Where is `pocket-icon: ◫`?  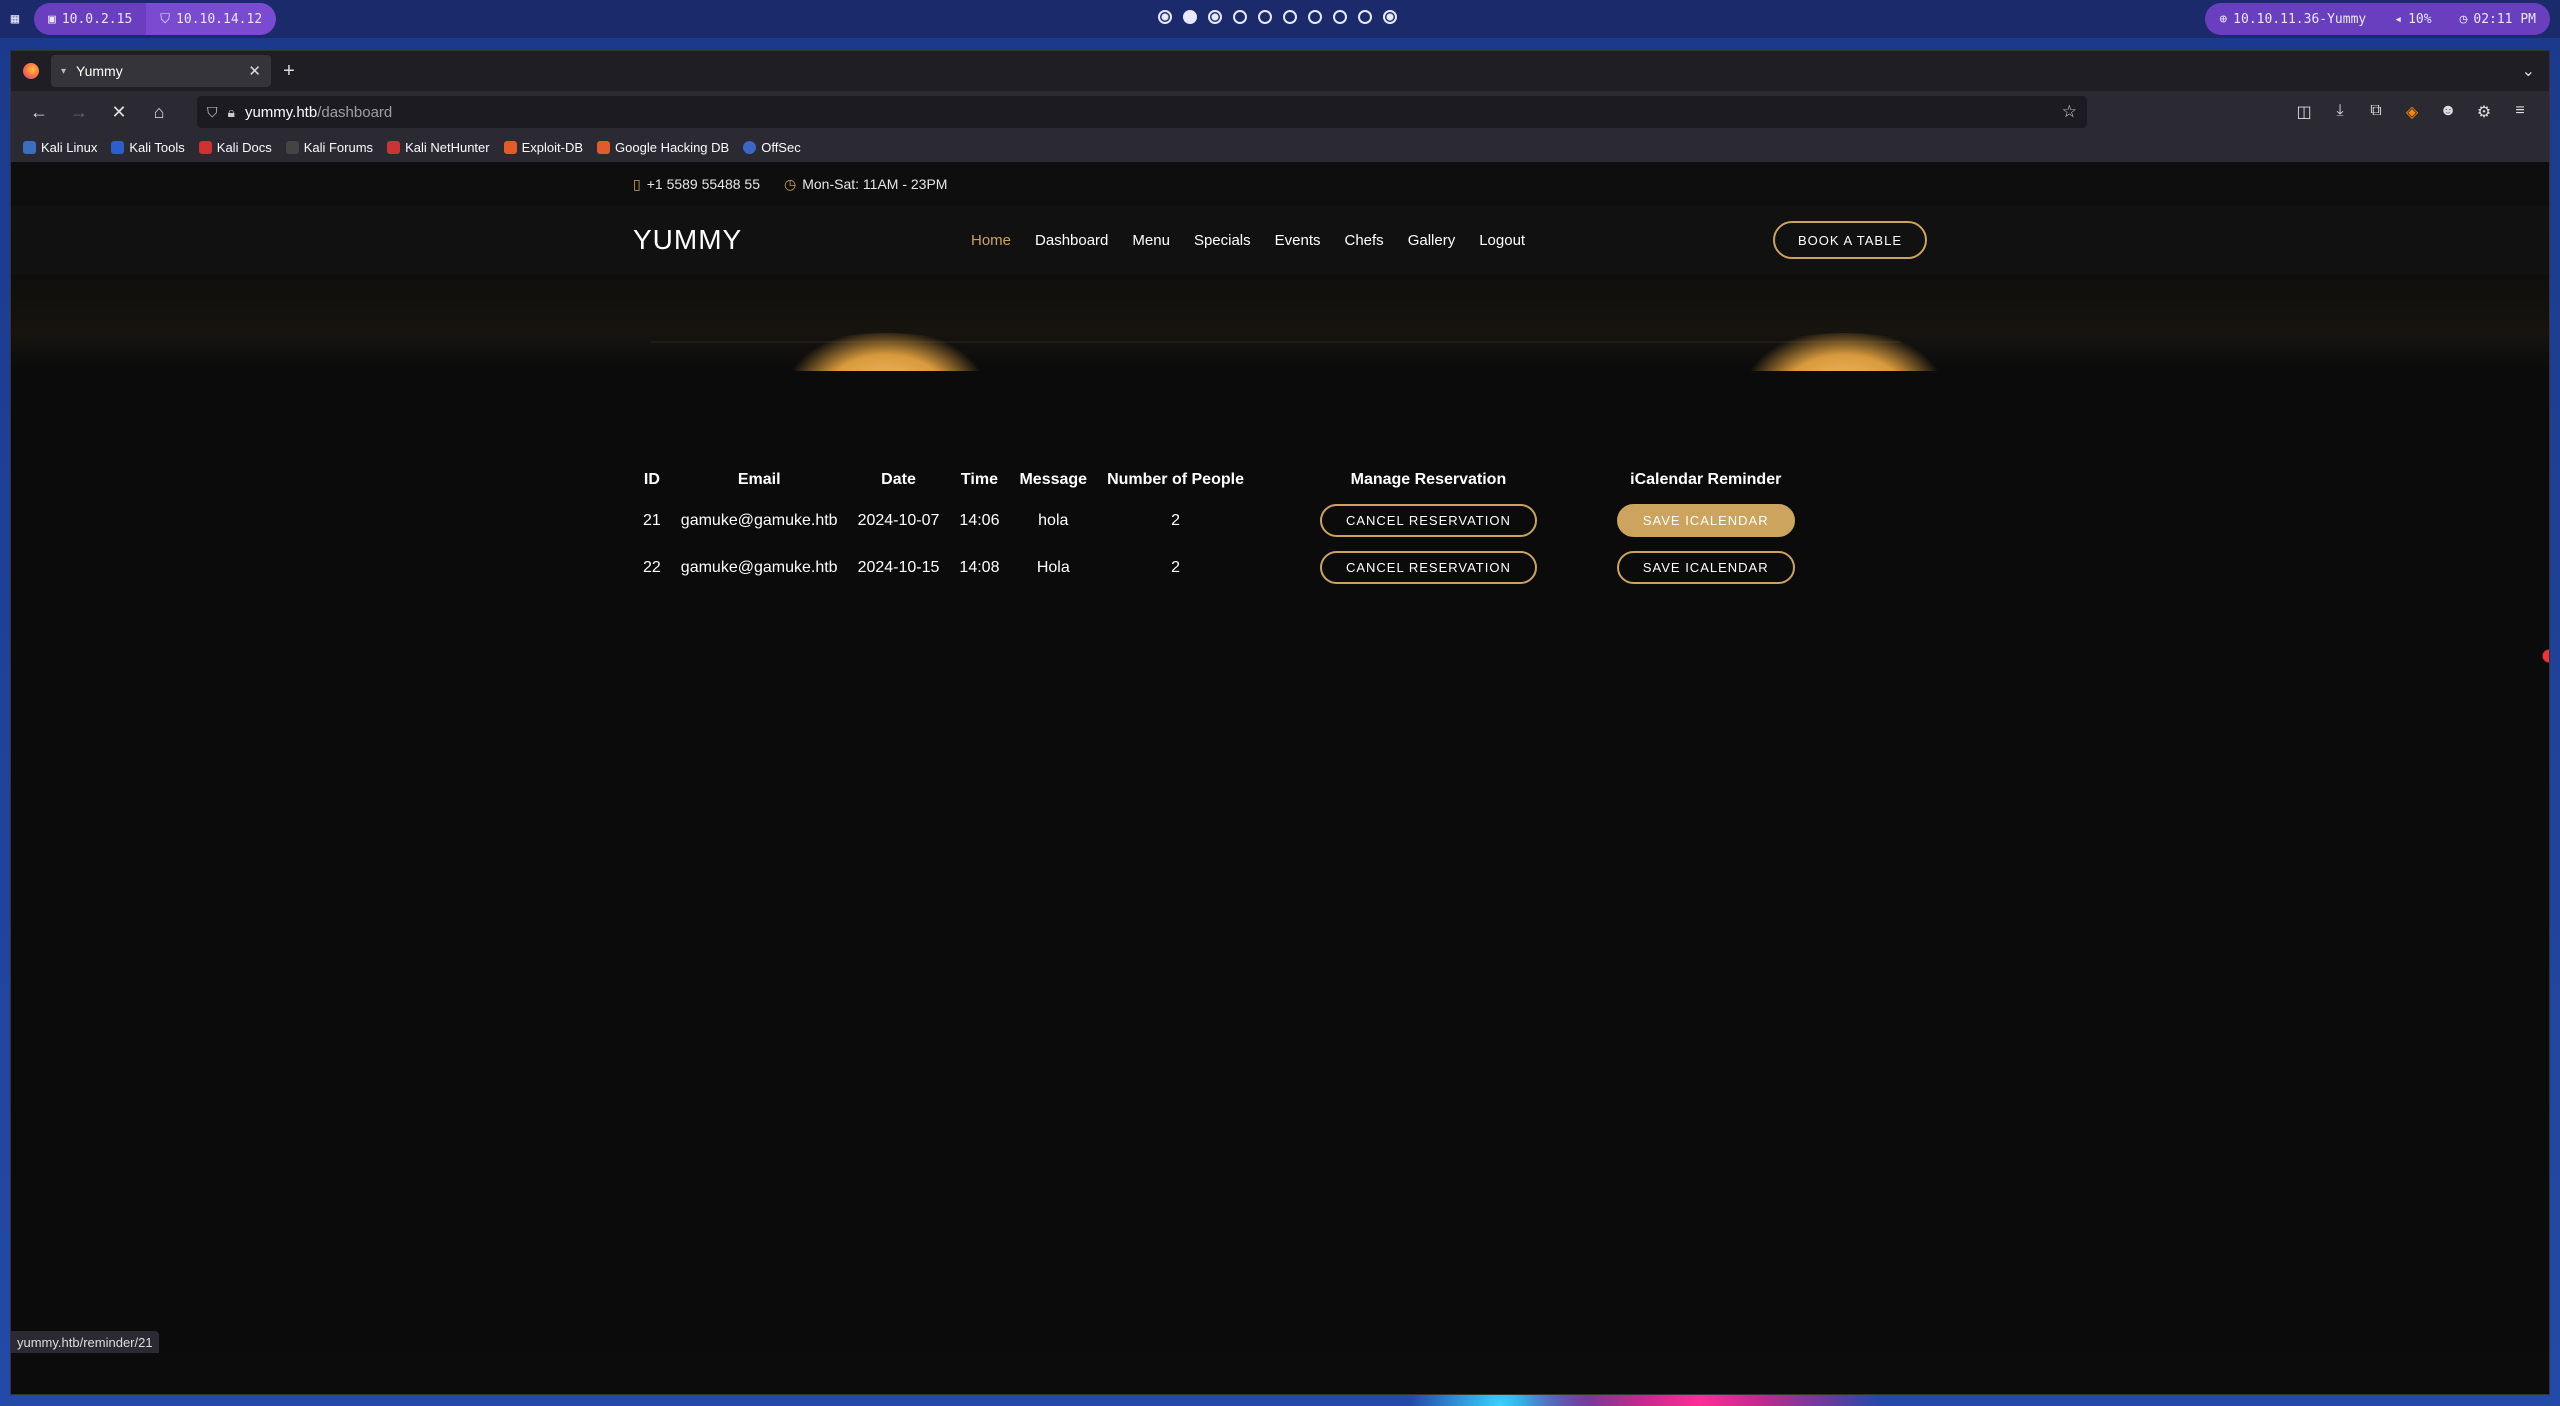 pocket-icon: ◫ is located at coordinates (2304, 112).